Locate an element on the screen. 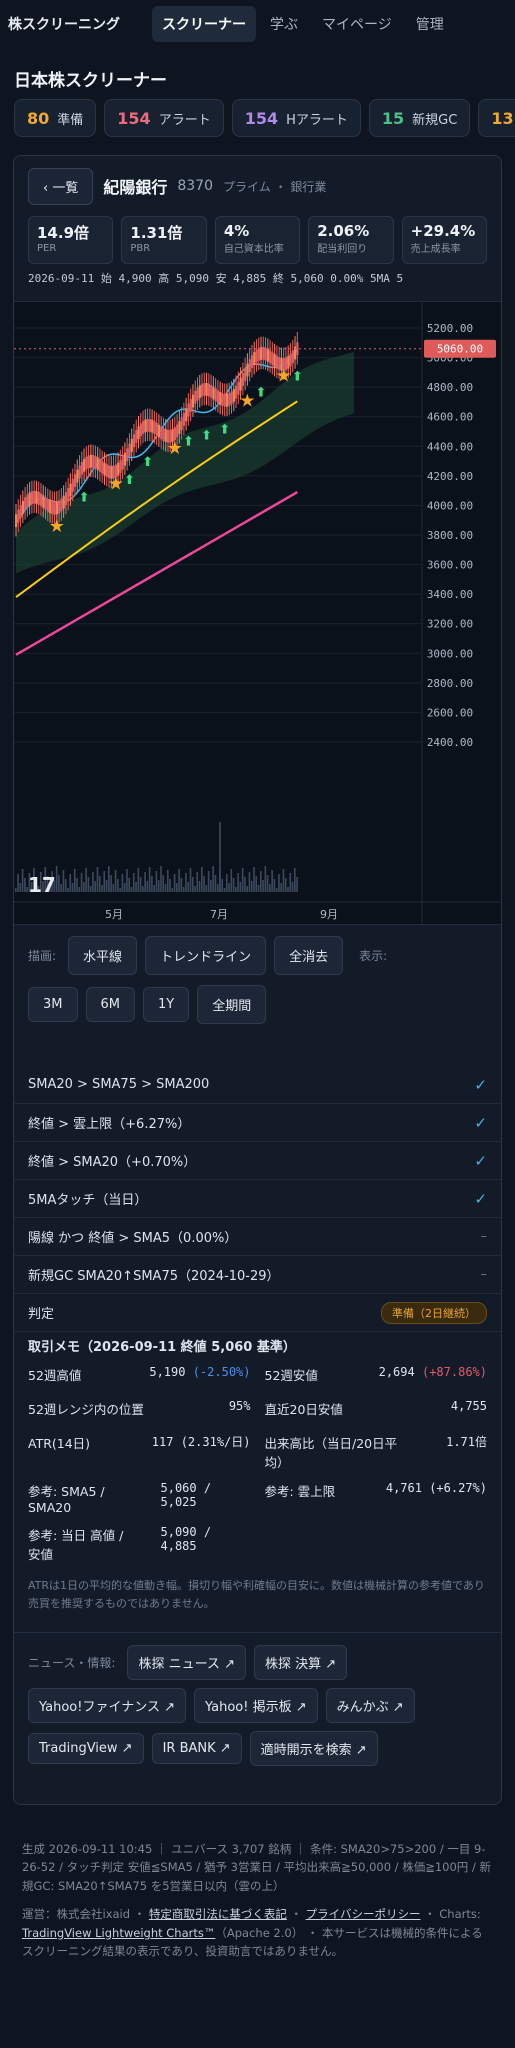 The height and width of the screenshot is (2048, 515). privacy-link: プライバシーポリシー is located at coordinates (363, 1914).